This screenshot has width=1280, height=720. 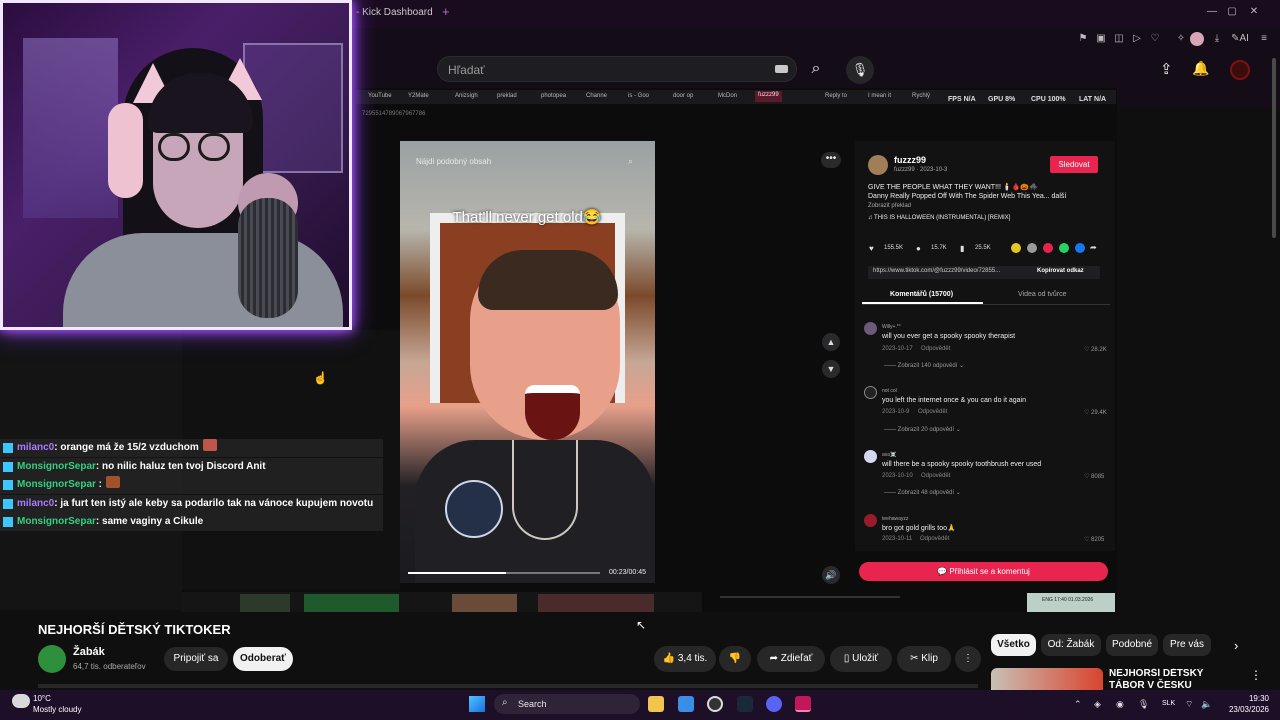 I want to click on embed-icon, so click(x=1032, y=248).